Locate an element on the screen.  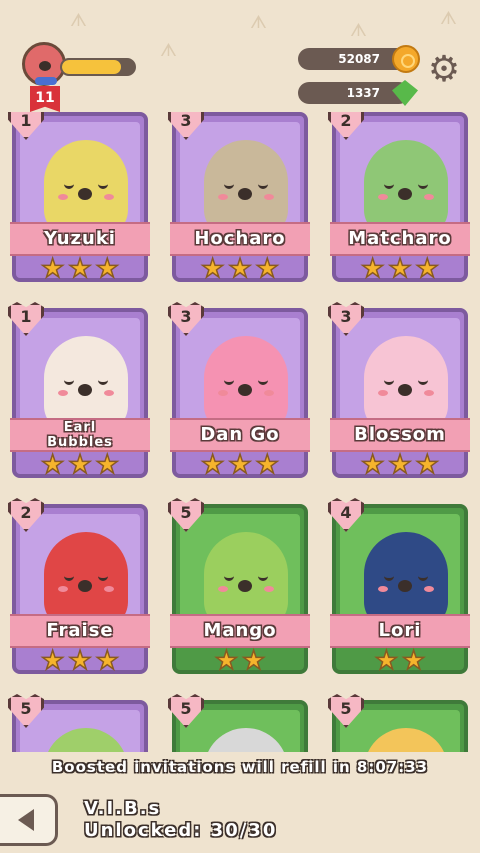
vib-card: 2 Fraise ★ ★ ★ is located at coordinates (79, 587).